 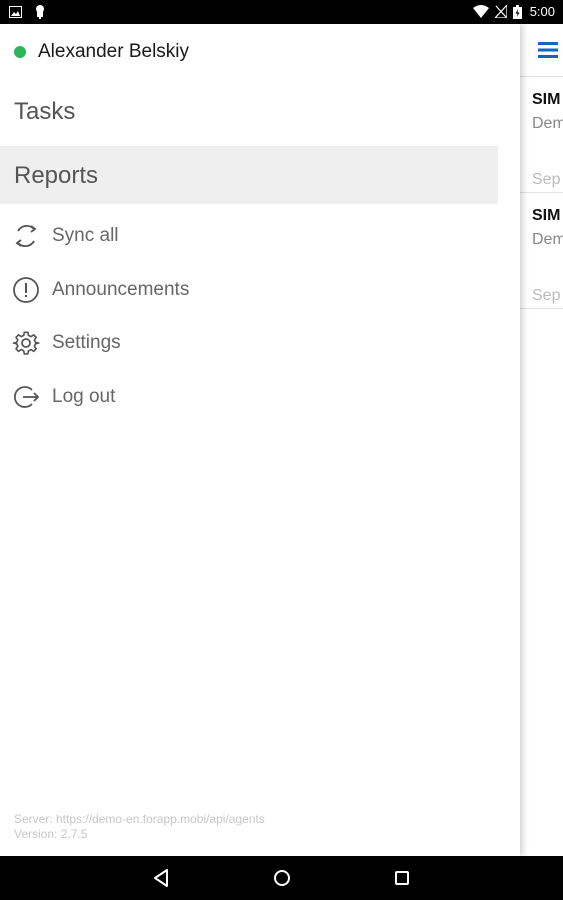 What do you see at coordinates (548, 50) in the screenshot?
I see `hamburger-menu-icon` at bounding box center [548, 50].